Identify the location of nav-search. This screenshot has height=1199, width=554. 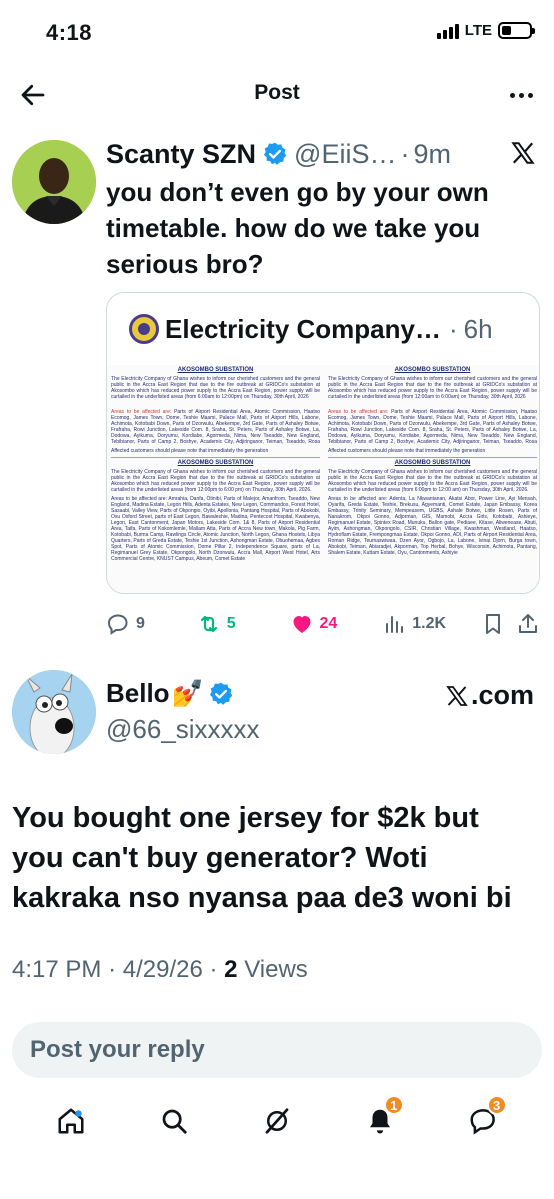
(174, 1121).